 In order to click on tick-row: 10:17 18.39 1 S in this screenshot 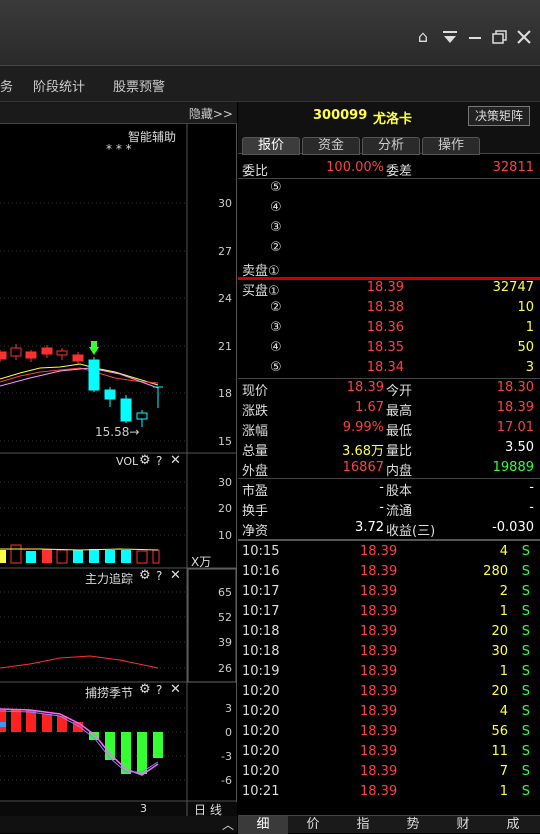, I will do `click(389, 612)`.